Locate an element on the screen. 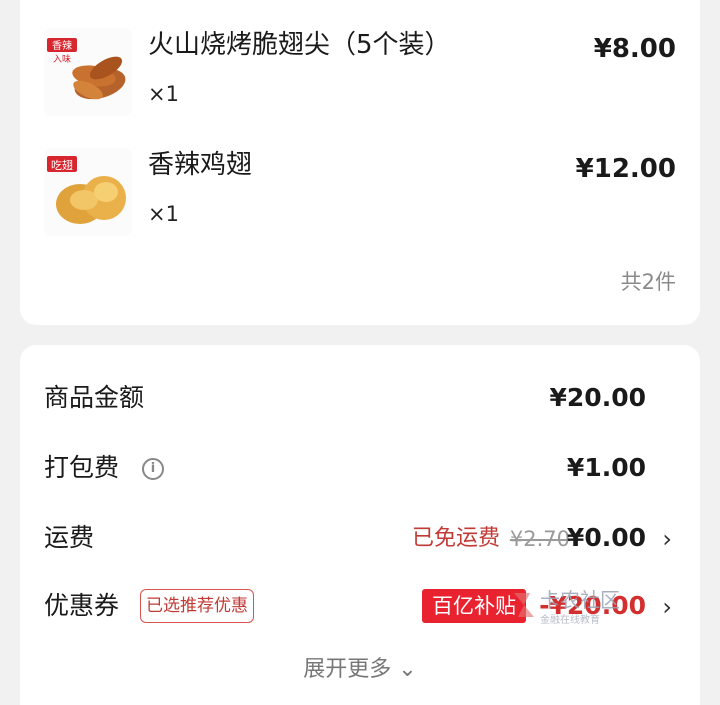 This screenshot has height=705, width=720. packing-fee-value: ¥1.00 is located at coordinates (606, 467).